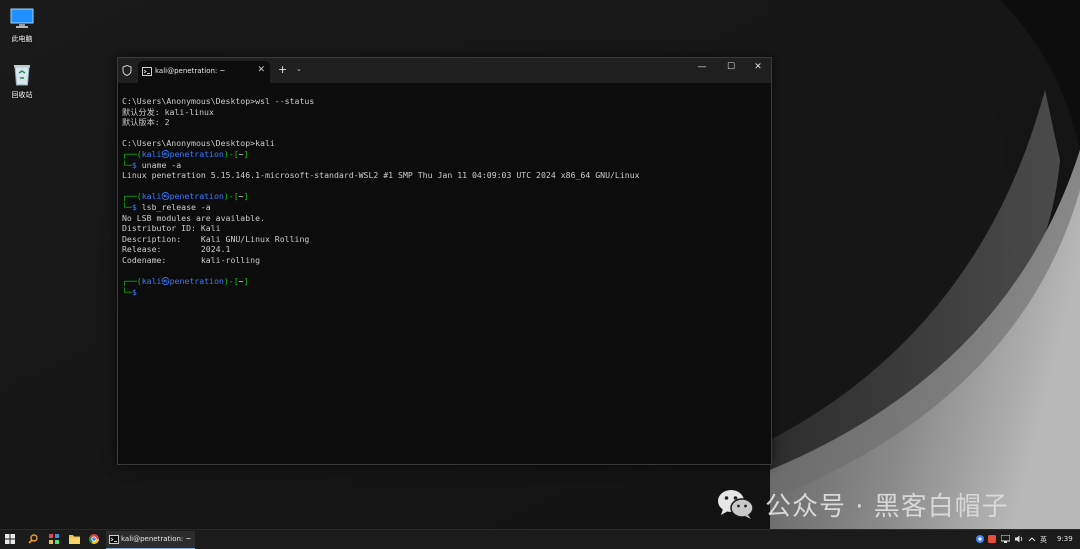 The width and height of the screenshot is (1080, 549). Describe the element at coordinates (54, 539) in the screenshot. I see `task-view-icon` at that location.